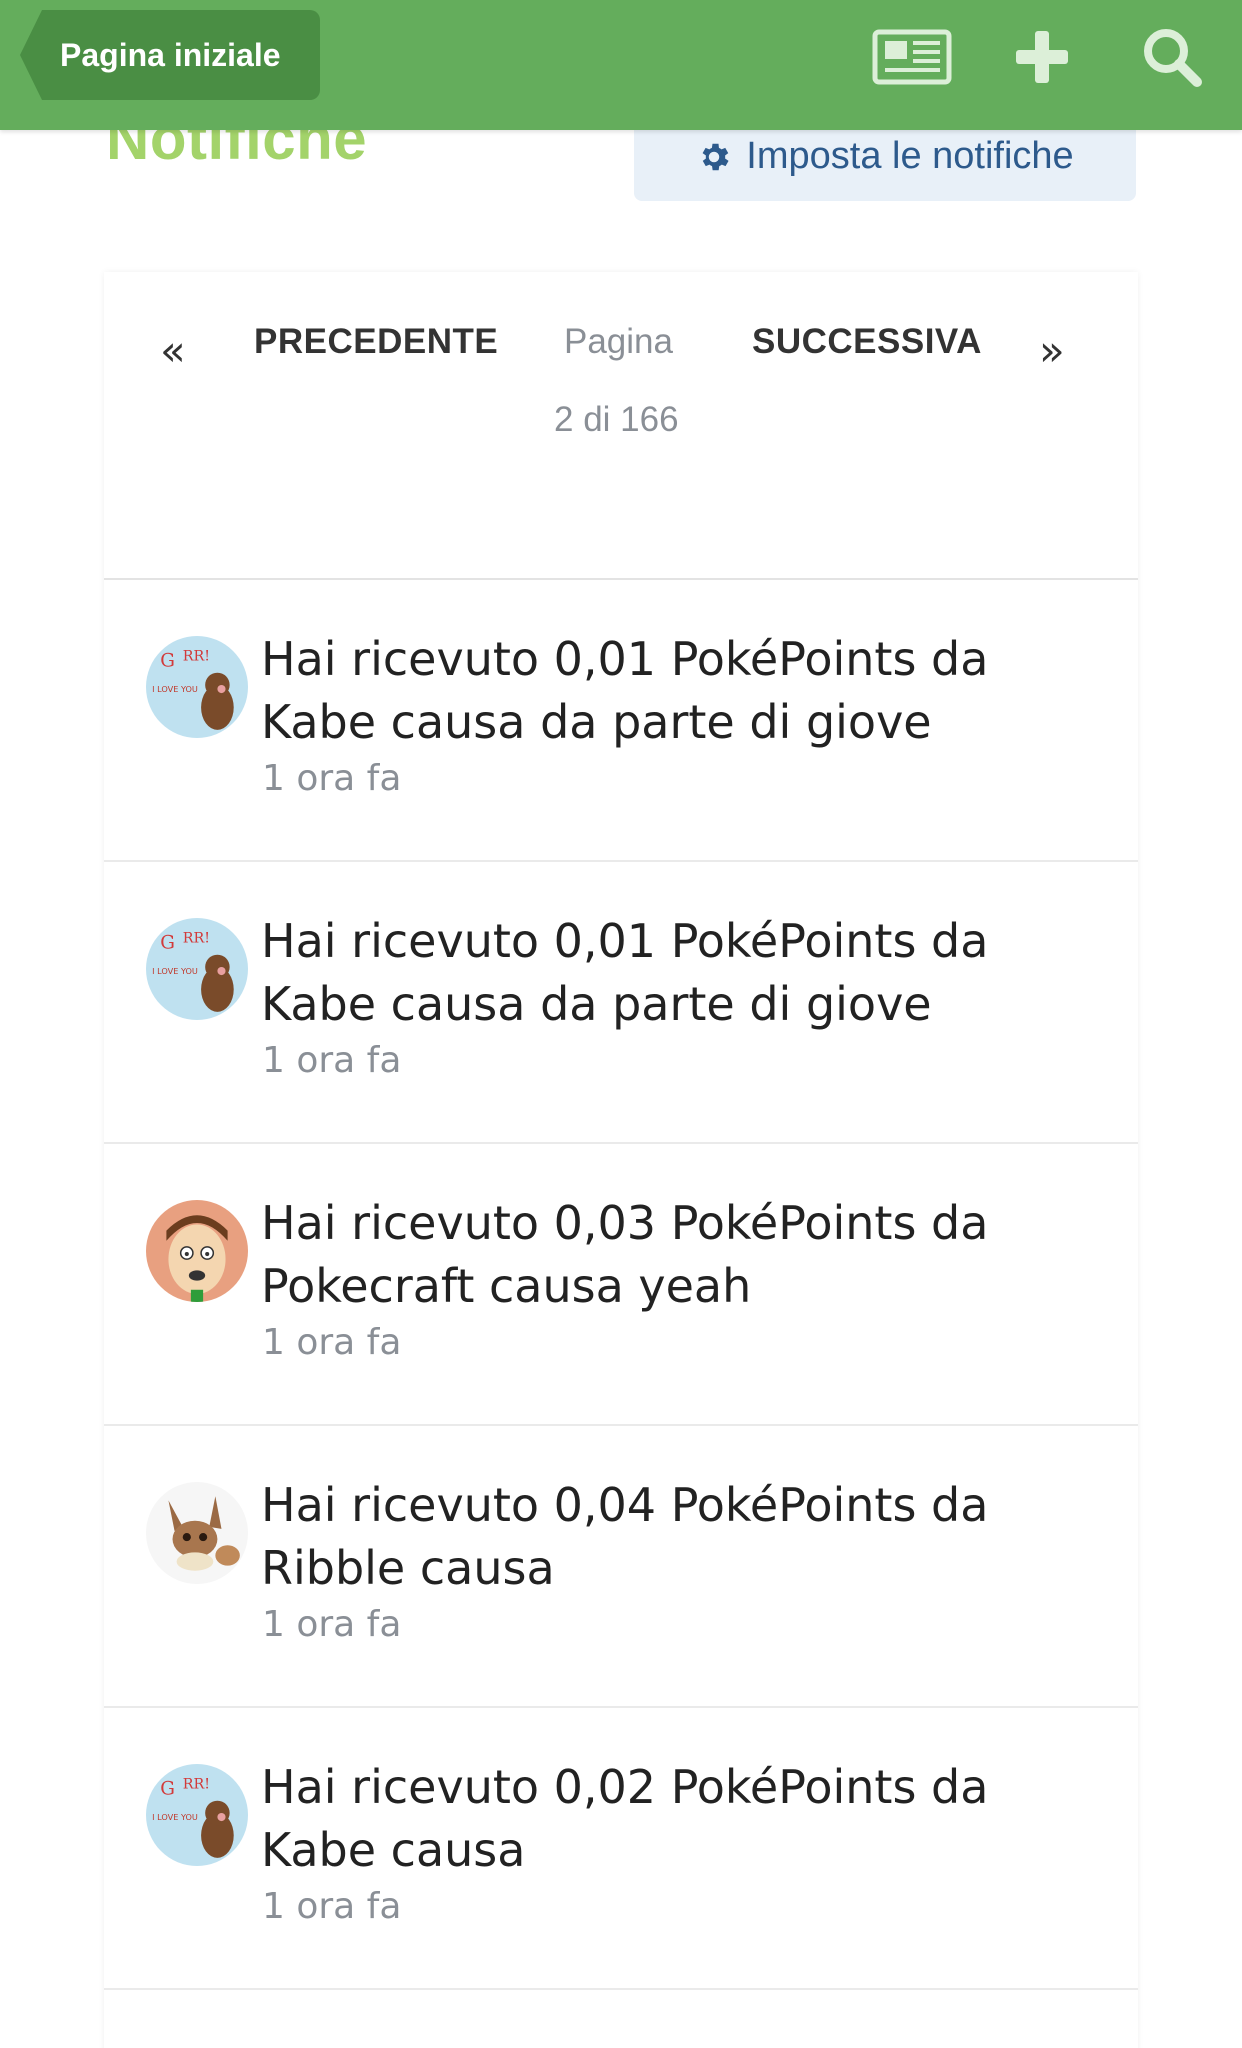  I want to click on double-chevron-right-icon: », so click(1052, 350).